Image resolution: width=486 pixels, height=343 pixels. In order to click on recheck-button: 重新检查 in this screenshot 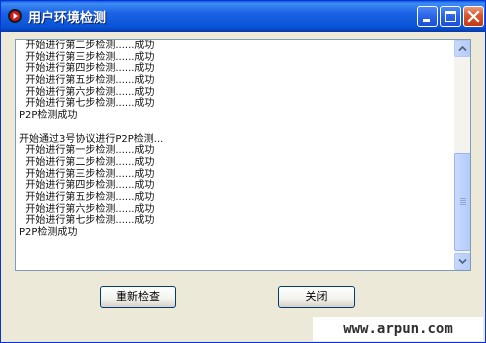, I will do `click(138, 297)`.